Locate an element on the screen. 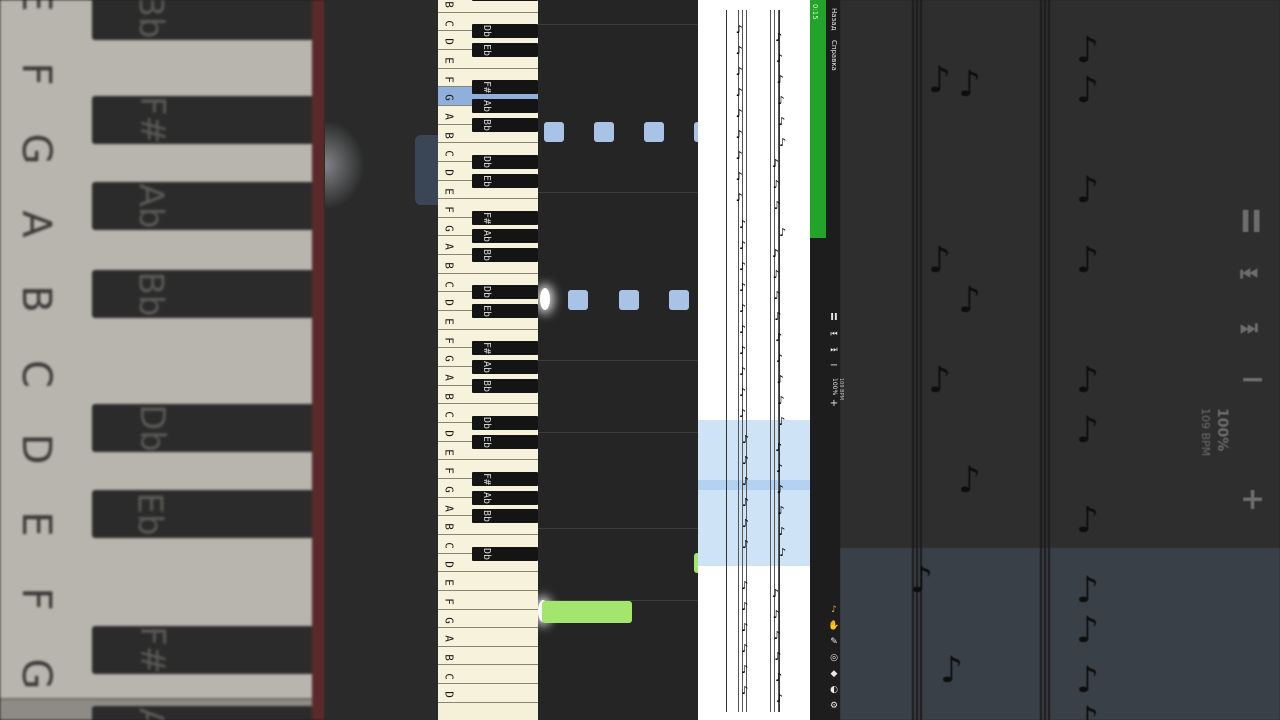 The image size is (1280, 720). key-spark is located at coordinates (545, 299).